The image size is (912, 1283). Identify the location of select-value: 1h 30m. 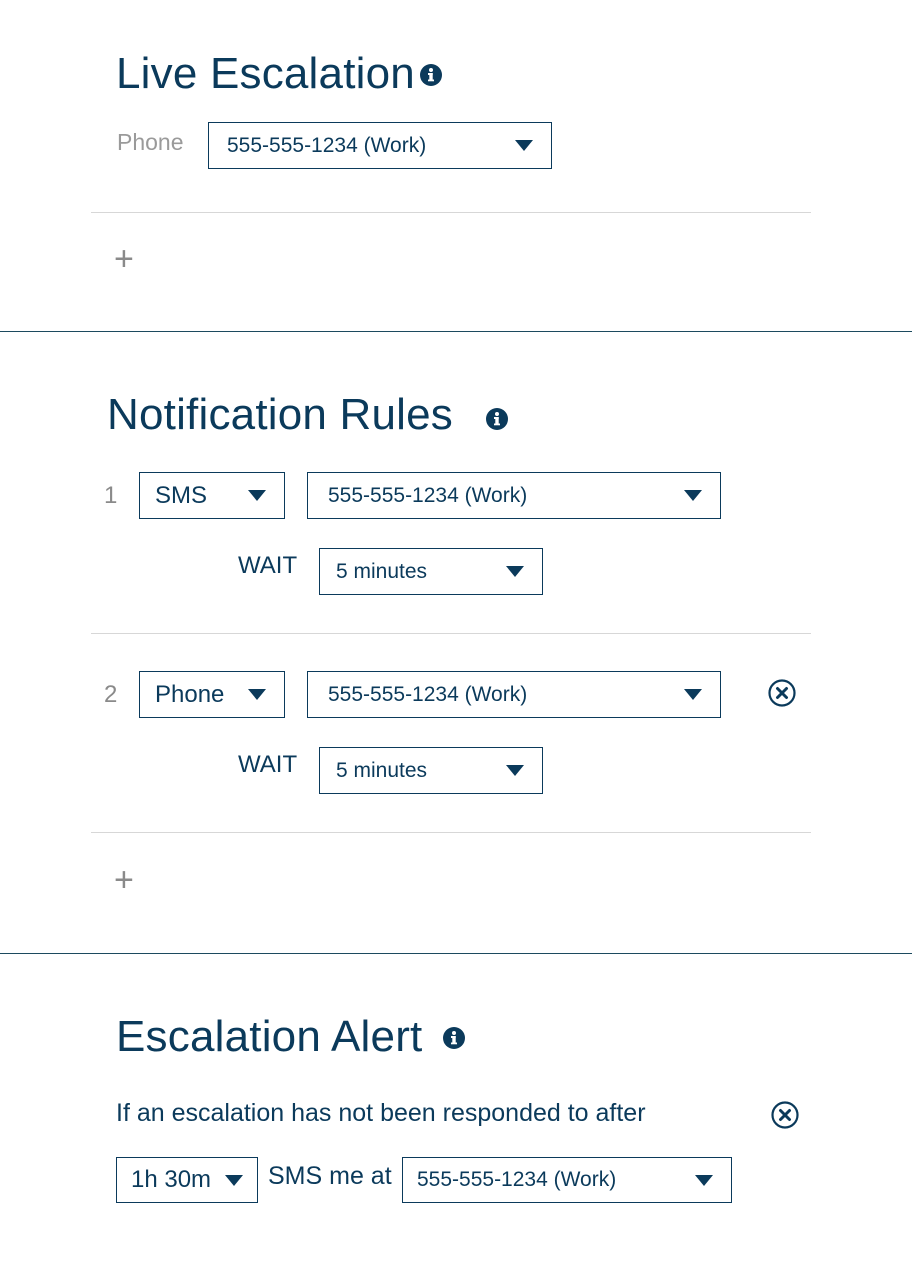
(171, 1179).